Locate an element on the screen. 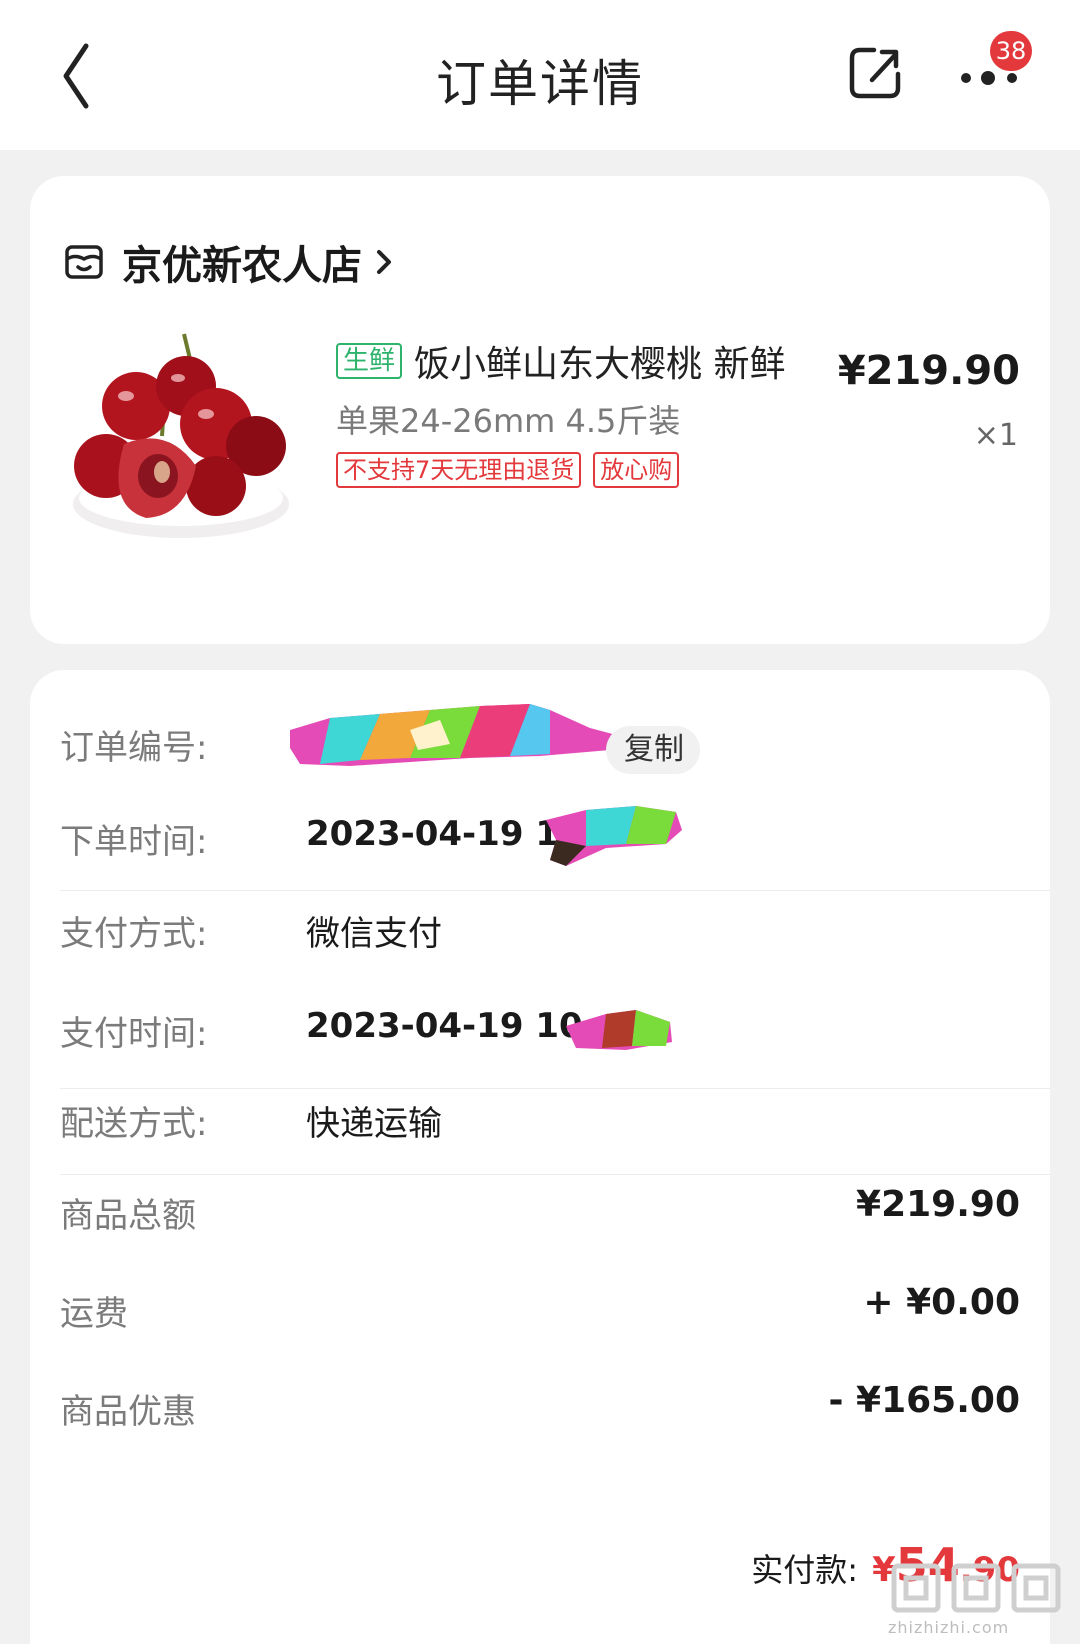 This screenshot has width=1080, height=1644. shipping-value: + ¥0.00 is located at coordinates (941, 1302).